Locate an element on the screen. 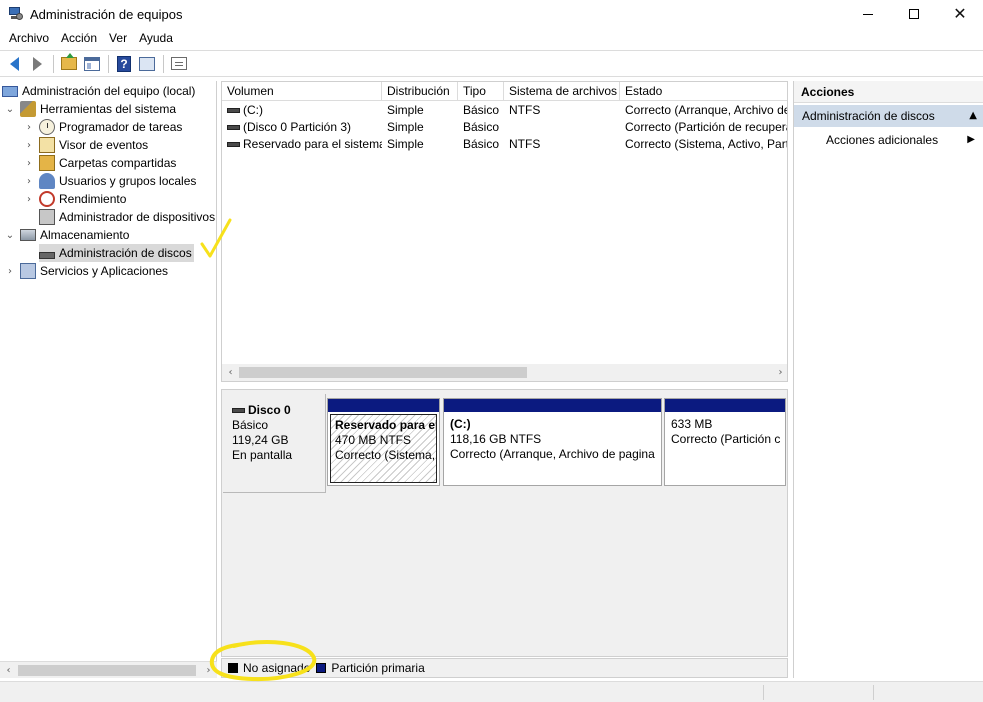 The height and width of the screenshot is (702, 983). title-bar: Administración de equipos ✕ is located at coordinates (491, 14).